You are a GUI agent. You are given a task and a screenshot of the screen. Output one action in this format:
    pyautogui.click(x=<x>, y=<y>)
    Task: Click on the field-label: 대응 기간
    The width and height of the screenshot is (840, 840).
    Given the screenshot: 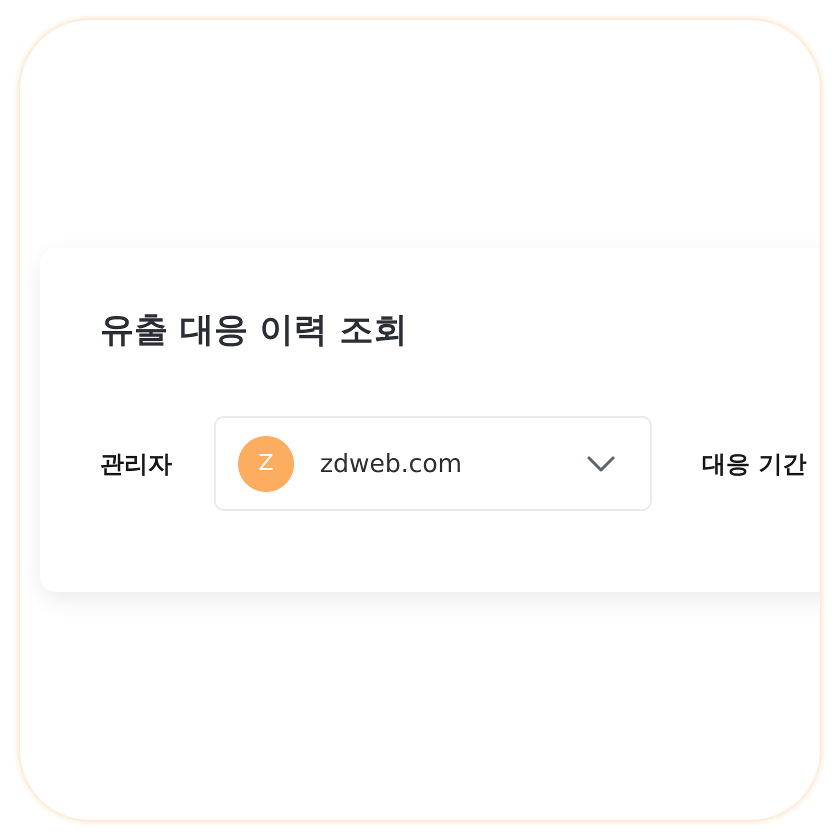 What is the action you would take?
    pyautogui.click(x=754, y=464)
    